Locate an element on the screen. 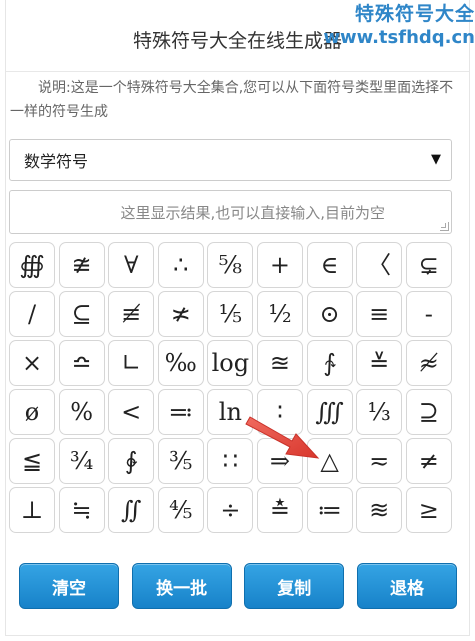 This screenshot has width=475, height=641. watermark-url: www.tsfhdq.cn is located at coordinates (399, 37).